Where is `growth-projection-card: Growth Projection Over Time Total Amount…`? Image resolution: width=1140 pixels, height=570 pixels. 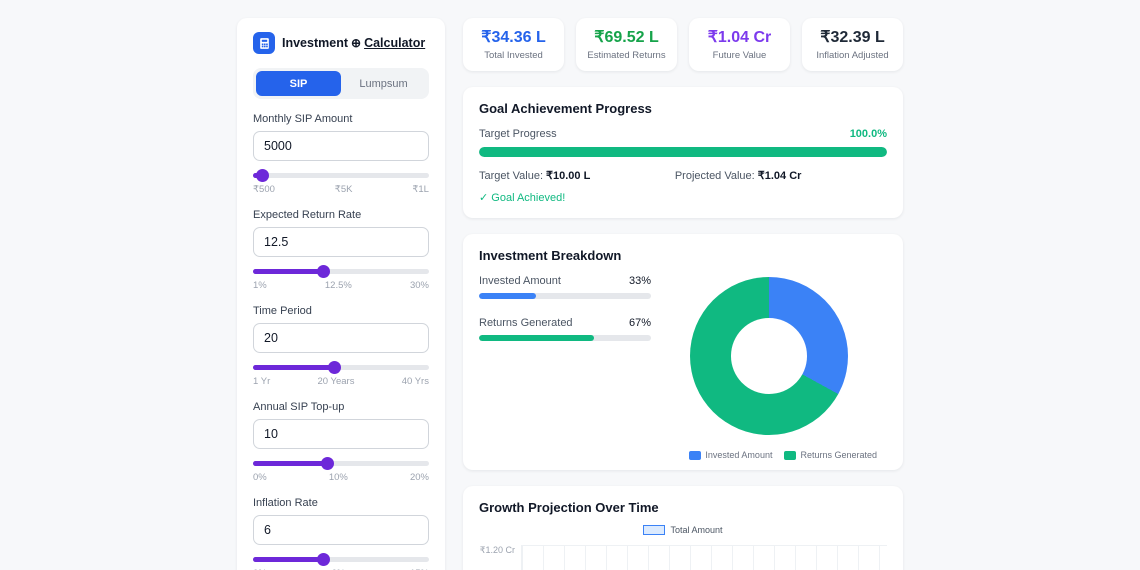 growth-projection-card: Growth Projection Over Time Total Amount… is located at coordinates (683, 528).